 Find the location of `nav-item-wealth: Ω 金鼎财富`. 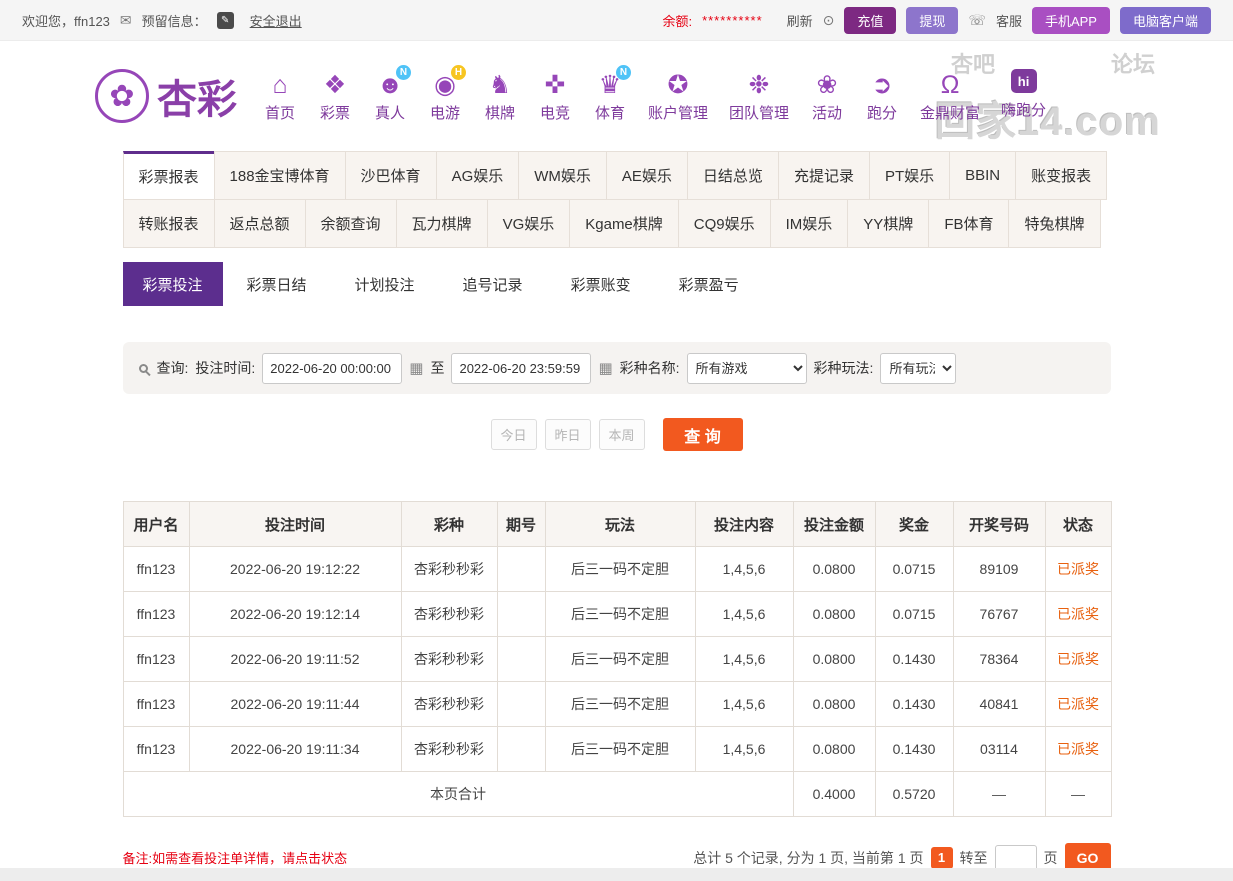

nav-item-wealth: Ω 金鼎财富 is located at coordinates (950, 96).